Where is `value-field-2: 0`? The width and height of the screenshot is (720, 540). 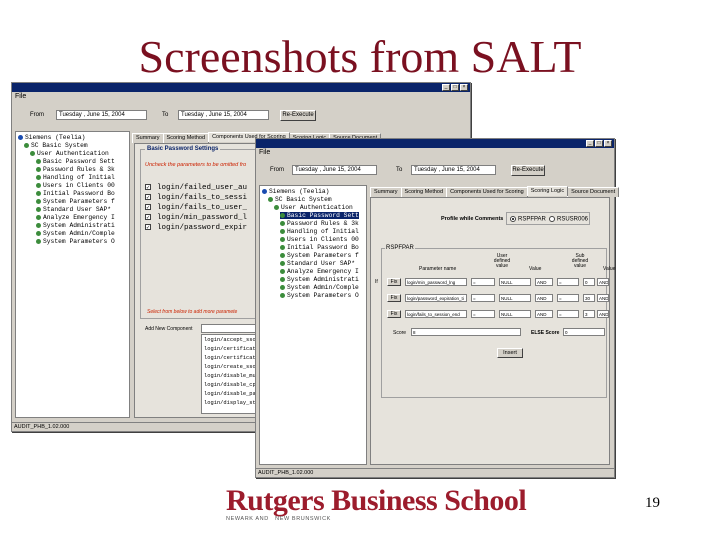
value-field-2: 0 is located at coordinates (589, 282).